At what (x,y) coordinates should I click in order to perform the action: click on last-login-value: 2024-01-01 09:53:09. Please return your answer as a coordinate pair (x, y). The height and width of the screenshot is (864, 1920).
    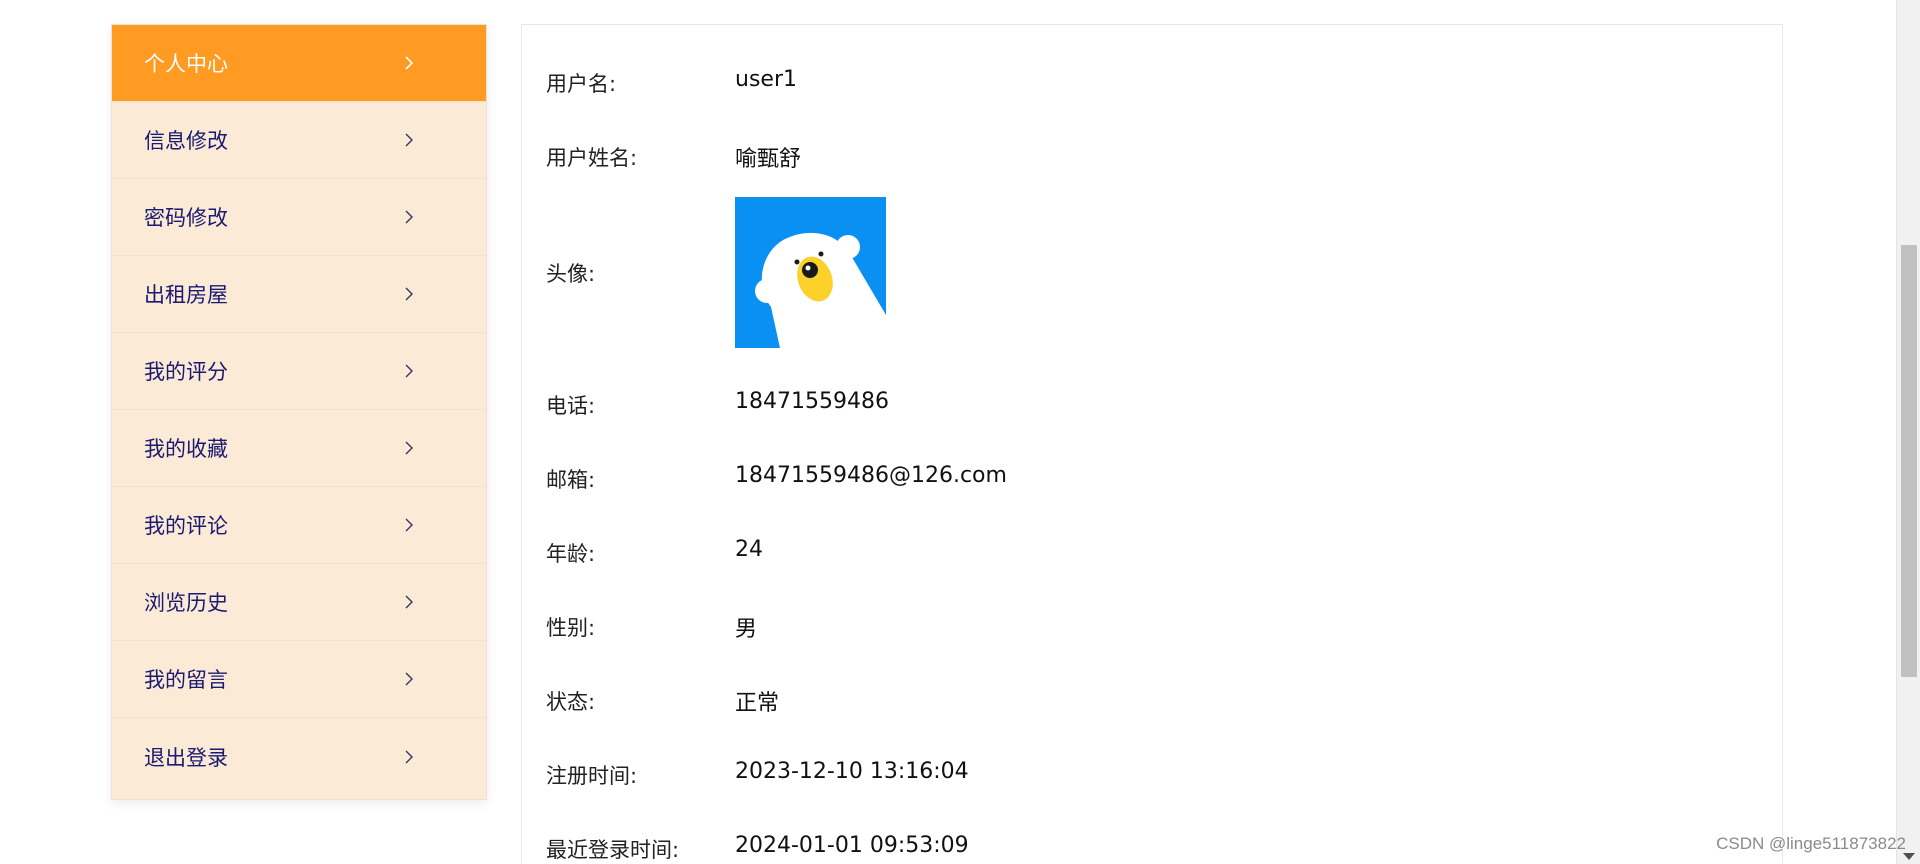
    Looking at the image, I should click on (852, 845).